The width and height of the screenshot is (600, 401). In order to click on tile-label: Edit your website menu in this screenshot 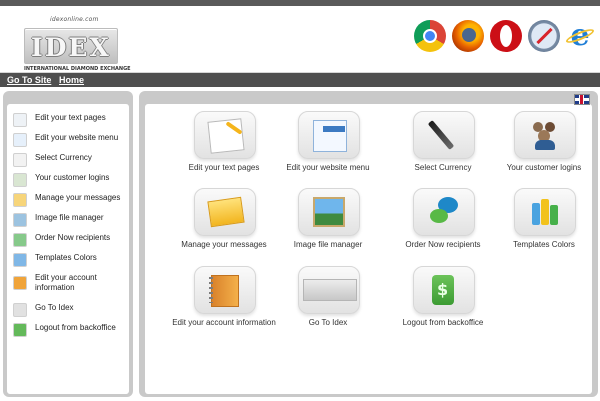, I will do `click(328, 167)`.